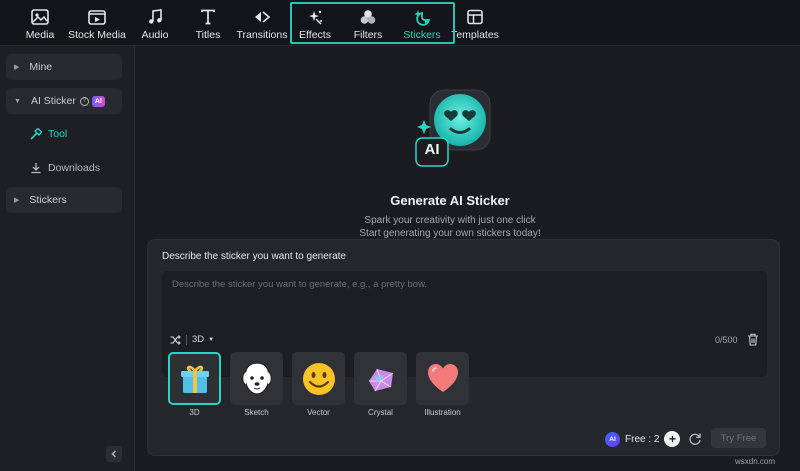  What do you see at coordinates (41, 67) in the screenshot?
I see `sidebar-item-mine-label: Mine` at bounding box center [41, 67].